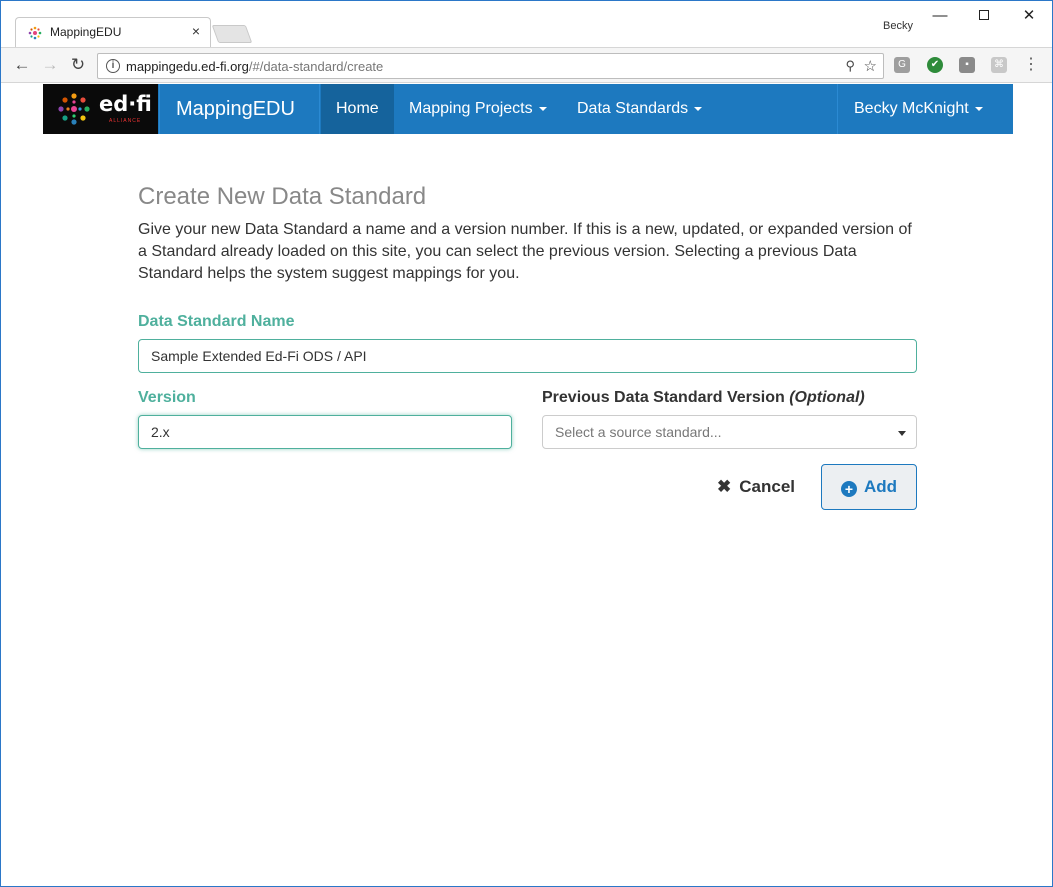 The height and width of the screenshot is (887, 1053). I want to click on minimize-icon: —, so click(940, 17).